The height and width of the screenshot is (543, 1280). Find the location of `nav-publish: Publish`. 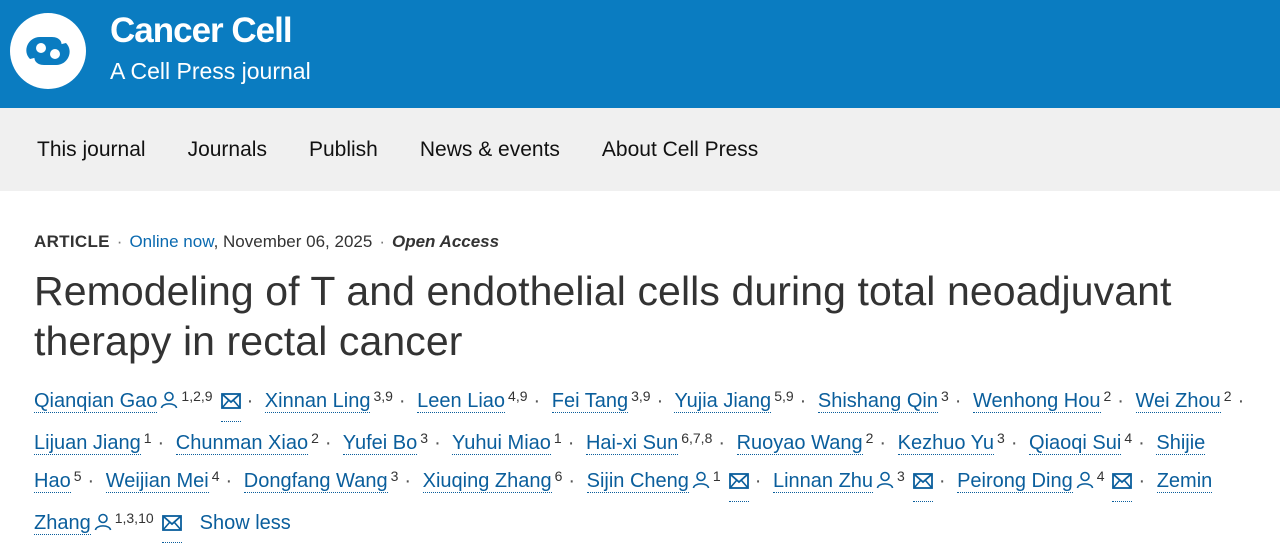

nav-publish: Publish is located at coordinates (343, 150).